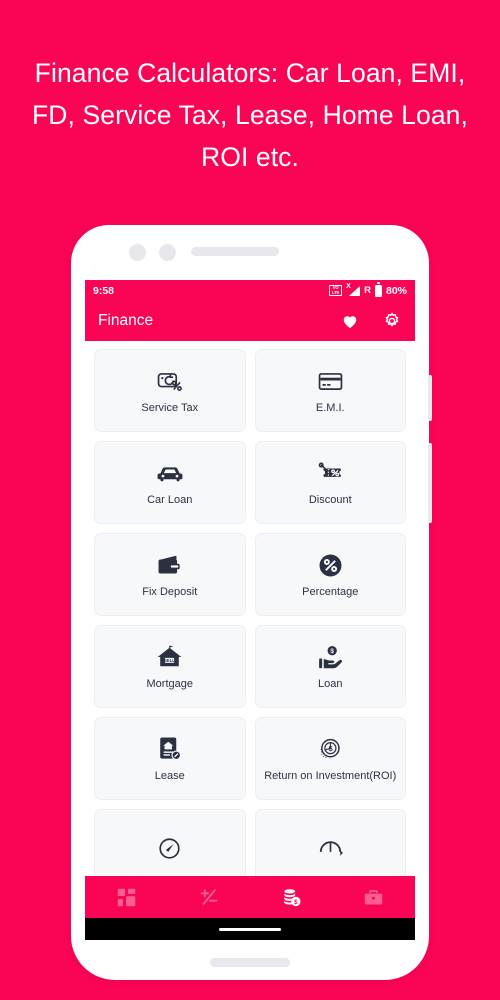 Image resolution: width=500 pixels, height=1000 pixels. I want to click on roaming-indicator: R, so click(367, 290).